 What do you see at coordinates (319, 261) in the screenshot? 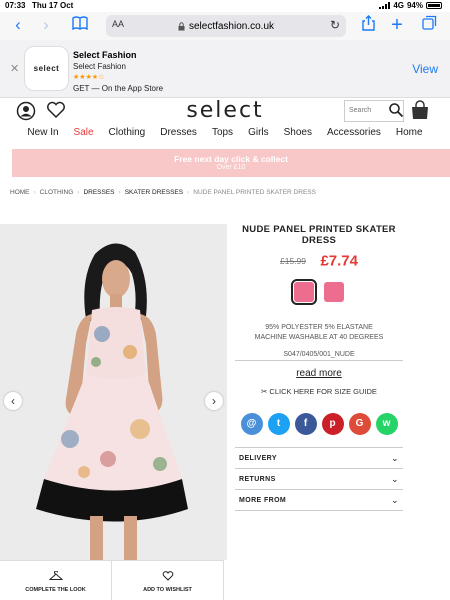
I see `price-block: £15.99 £7.74` at bounding box center [319, 261].